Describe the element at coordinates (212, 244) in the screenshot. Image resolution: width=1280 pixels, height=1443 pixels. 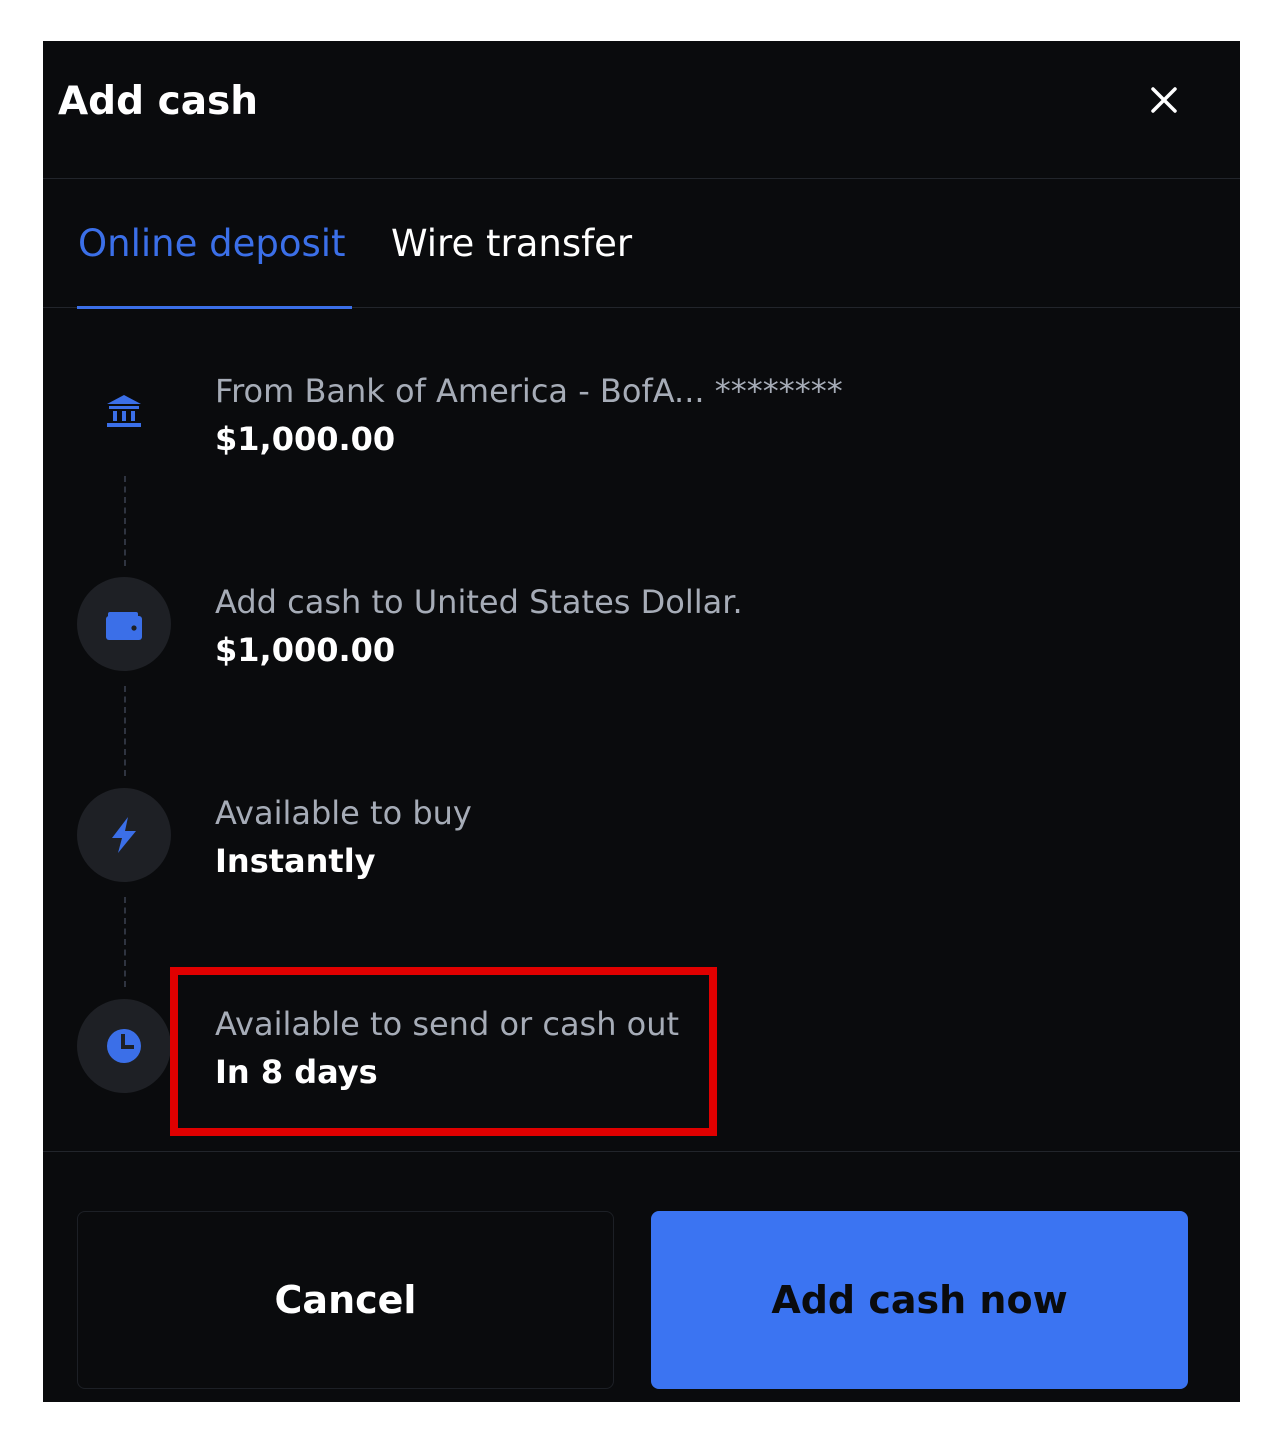
I see `tab-online-deposit: Online deposit` at that location.